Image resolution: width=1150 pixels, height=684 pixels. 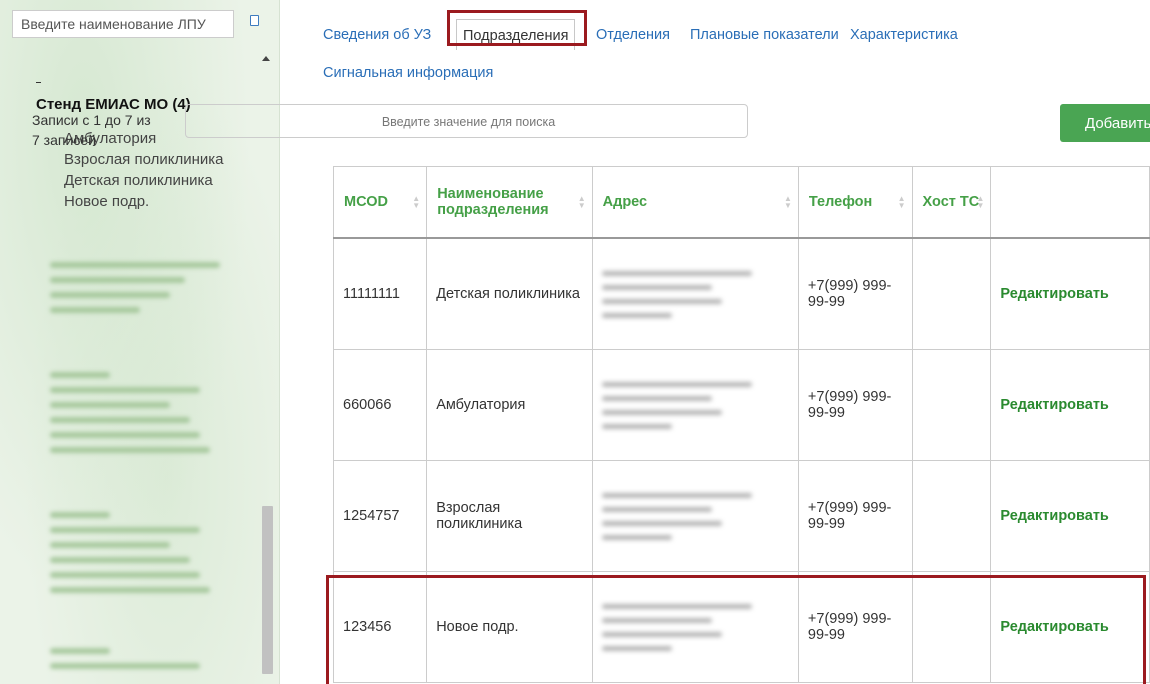 What do you see at coordinates (143, 201) in the screenshot?
I see `tree-item-new-subdivision: Новое подр.` at bounding box center [143, 201].